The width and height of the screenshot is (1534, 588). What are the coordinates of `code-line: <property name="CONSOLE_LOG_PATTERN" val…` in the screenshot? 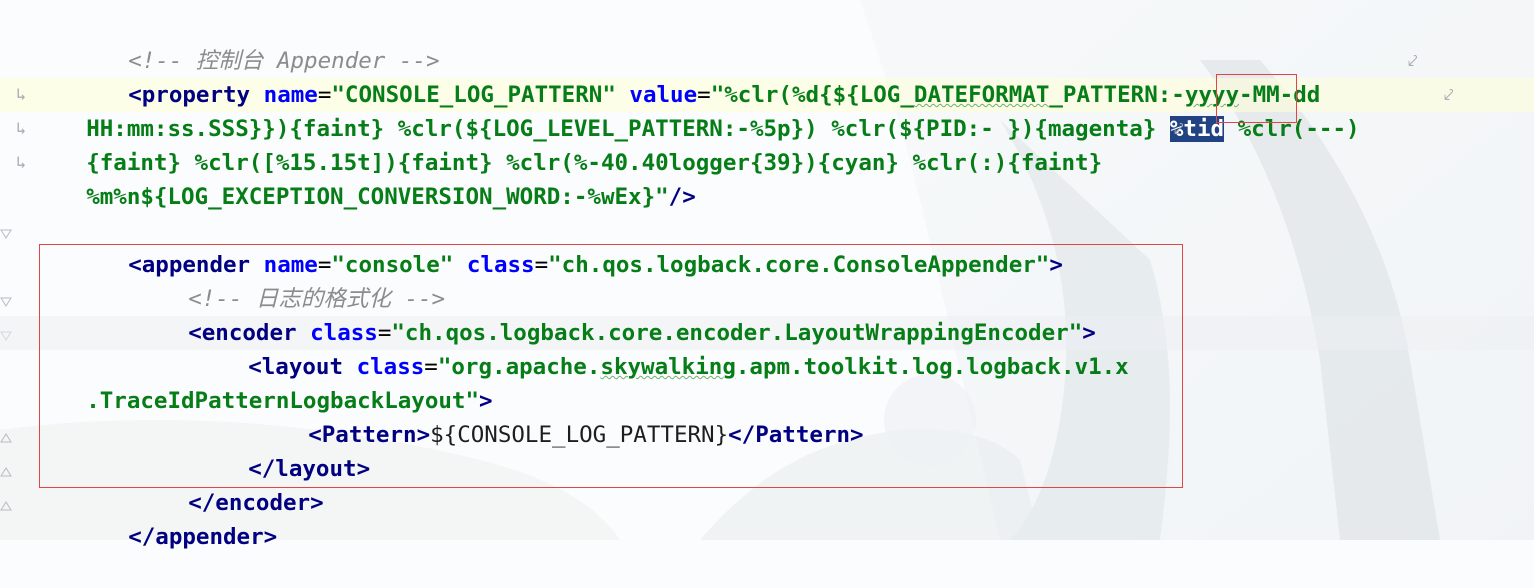 It's located at (724, 95).